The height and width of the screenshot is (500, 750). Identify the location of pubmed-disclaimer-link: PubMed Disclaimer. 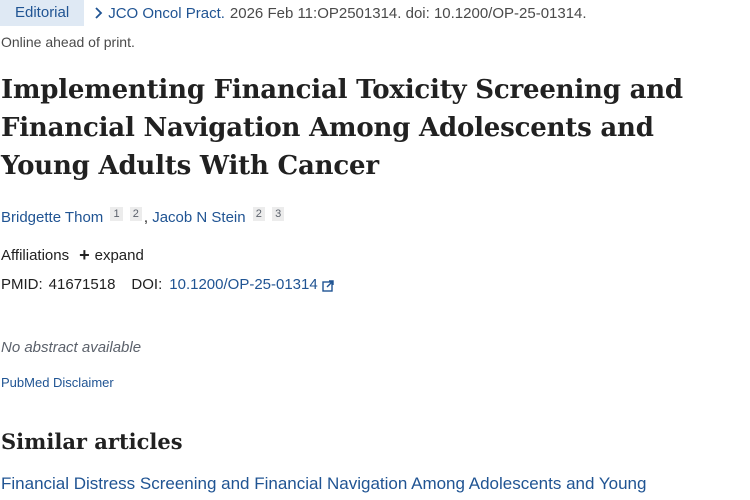
(57, 382).